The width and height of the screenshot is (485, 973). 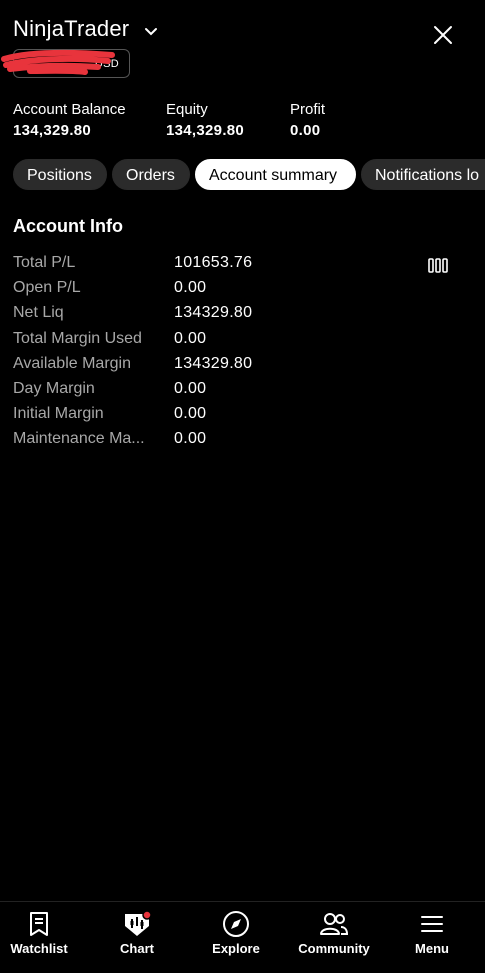 What do you see at coordinates (60, 174) in the screenshot?
I see `tab-positions: Positions` at bounding box center [60, 174].